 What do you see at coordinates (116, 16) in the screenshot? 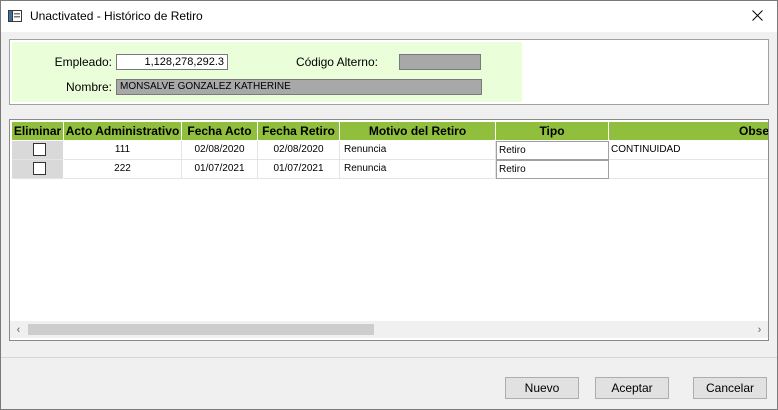
I see `window-title: Unactivated - Histórico de Retiro` at bounding box center [116, 16].